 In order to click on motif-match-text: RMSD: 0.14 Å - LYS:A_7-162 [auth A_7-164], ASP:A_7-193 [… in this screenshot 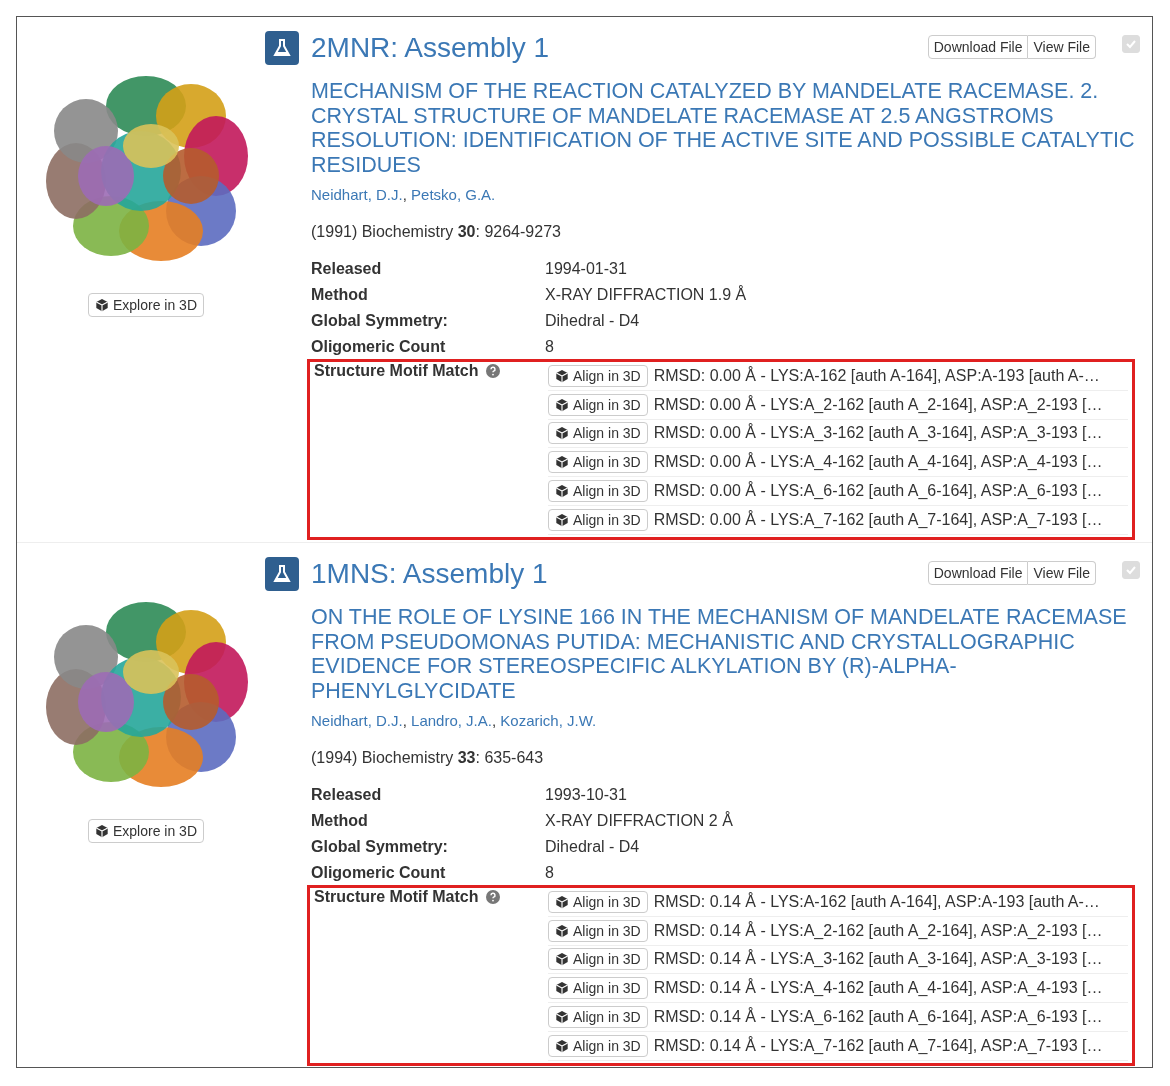, I will do `click(878, 1045)`.